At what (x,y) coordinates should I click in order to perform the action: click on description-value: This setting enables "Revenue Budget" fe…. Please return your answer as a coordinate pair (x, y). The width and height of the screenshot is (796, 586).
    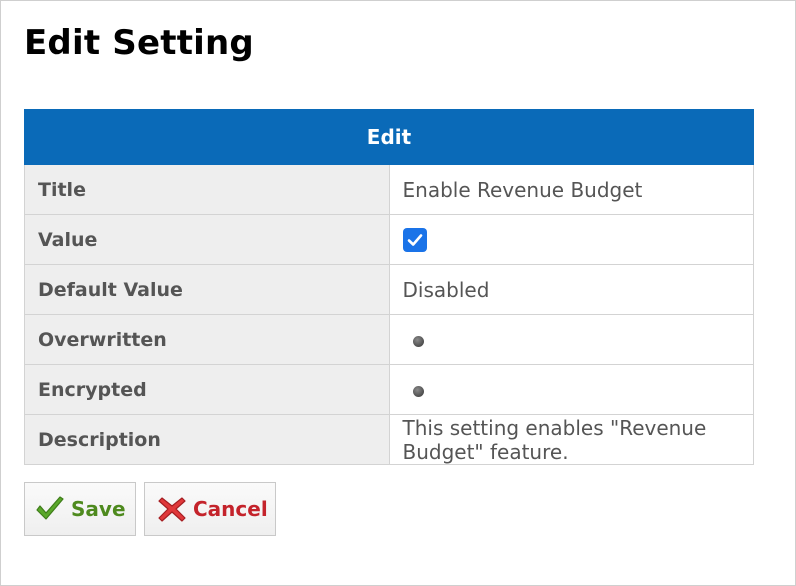
    Looking at the image, I should click on (571, 439).